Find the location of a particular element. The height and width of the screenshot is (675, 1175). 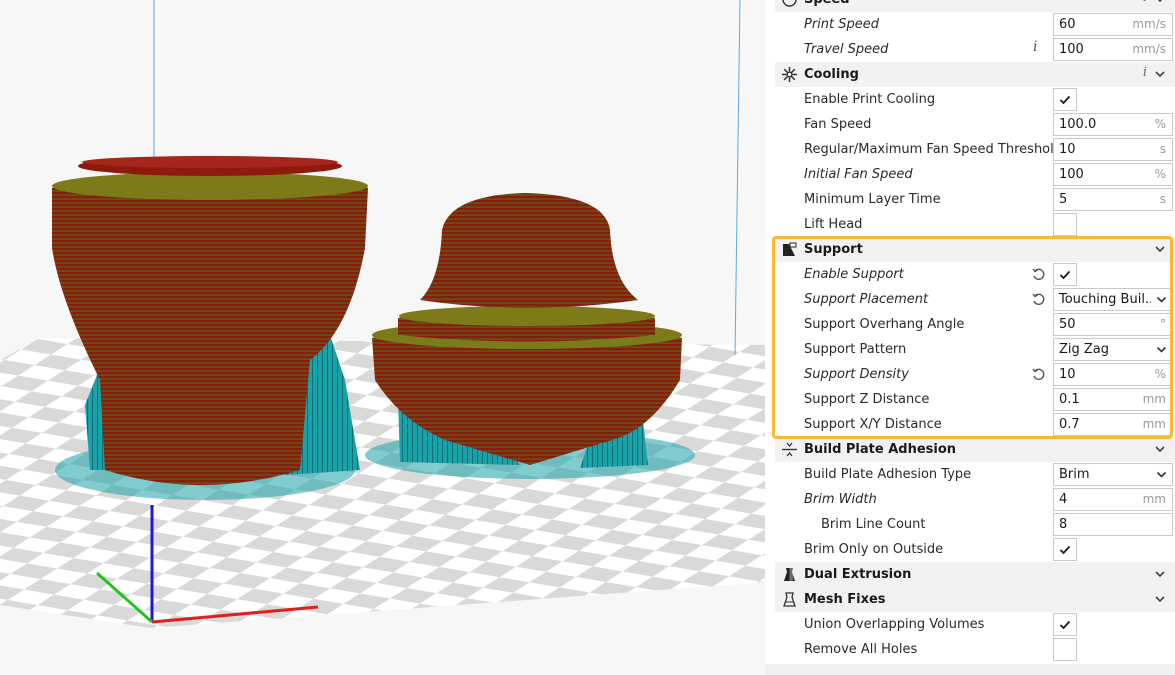

setting-label: Support X/Y Distance is located at coordinates (873, 424).